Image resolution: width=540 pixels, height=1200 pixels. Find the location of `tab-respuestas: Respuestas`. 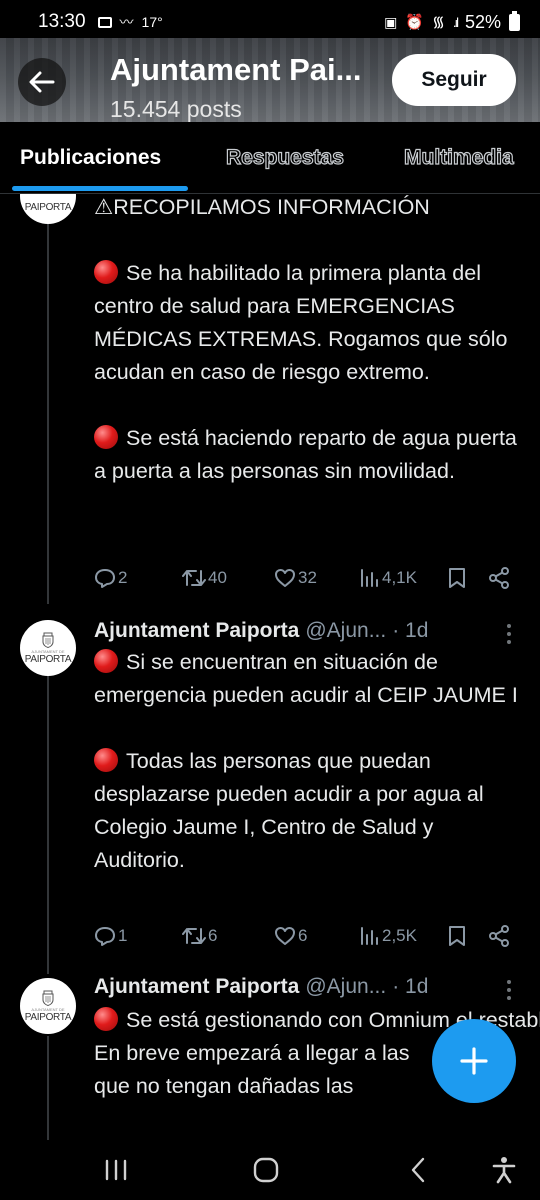

tab-respuestas: Respuestas is located at coordinates (284, 157).